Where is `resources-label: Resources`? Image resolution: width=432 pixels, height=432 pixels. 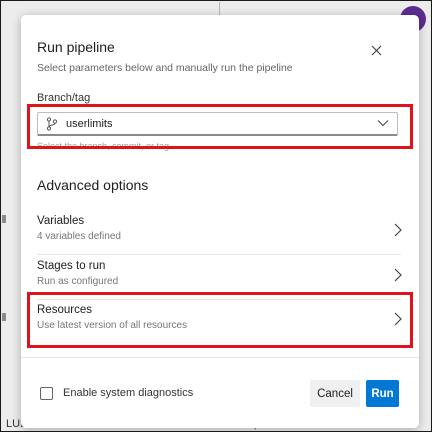
resources-label: Resources is located at coordinates (64, 310).